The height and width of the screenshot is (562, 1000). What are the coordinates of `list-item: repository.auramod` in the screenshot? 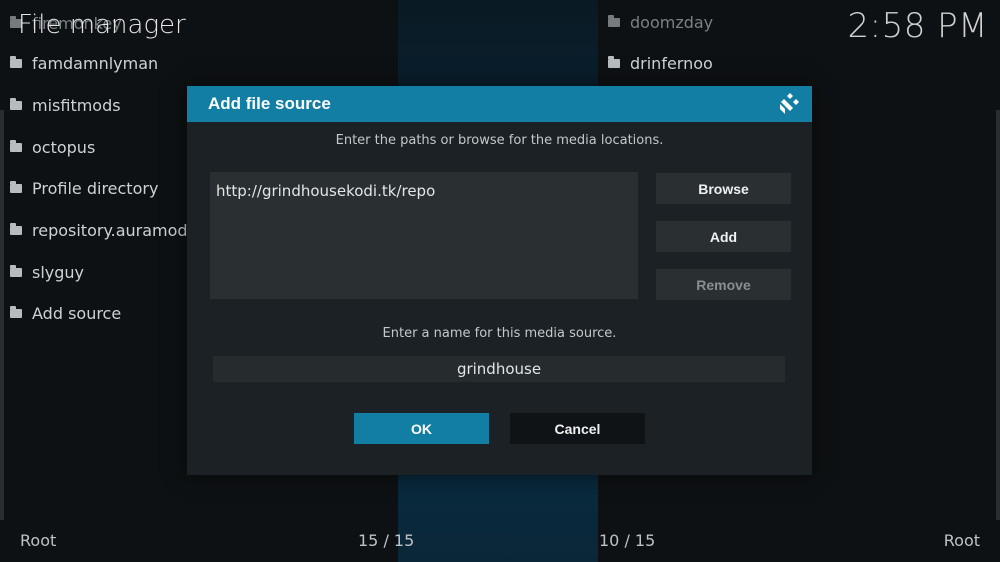 It's located at (99, 230).